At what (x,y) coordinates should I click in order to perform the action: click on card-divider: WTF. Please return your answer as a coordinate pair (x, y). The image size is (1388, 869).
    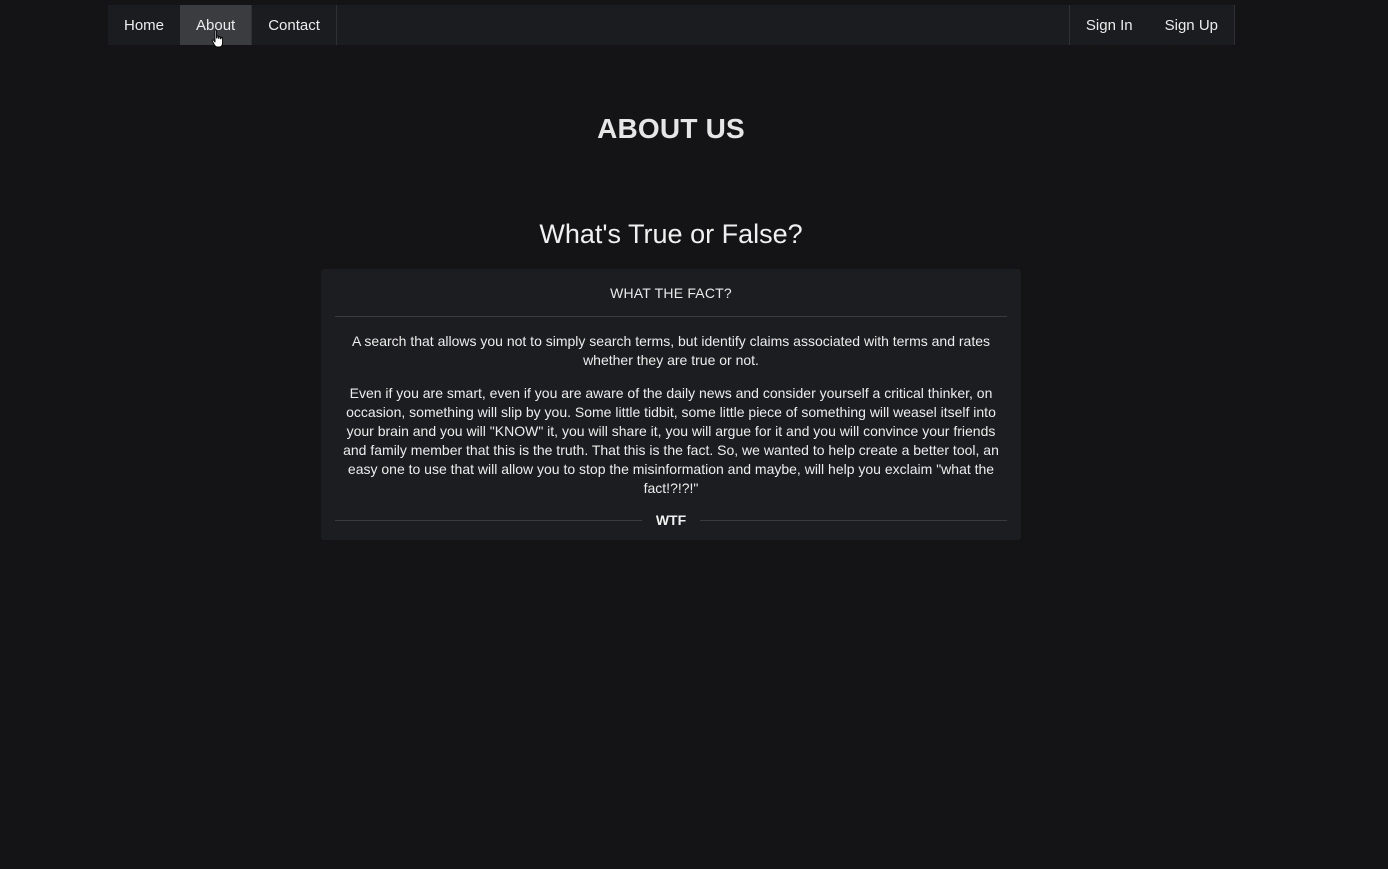
    Looking at the image, I should click on (671, 520).